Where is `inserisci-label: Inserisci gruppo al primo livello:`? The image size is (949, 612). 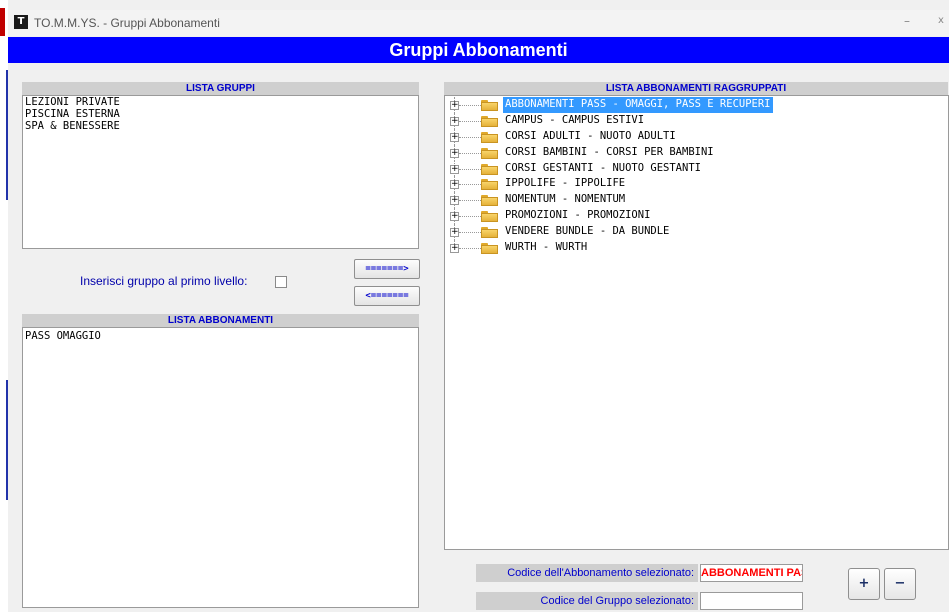 inserisci-label: Inserisci gruppo al primo livello: is located at coordinates (164, 281).